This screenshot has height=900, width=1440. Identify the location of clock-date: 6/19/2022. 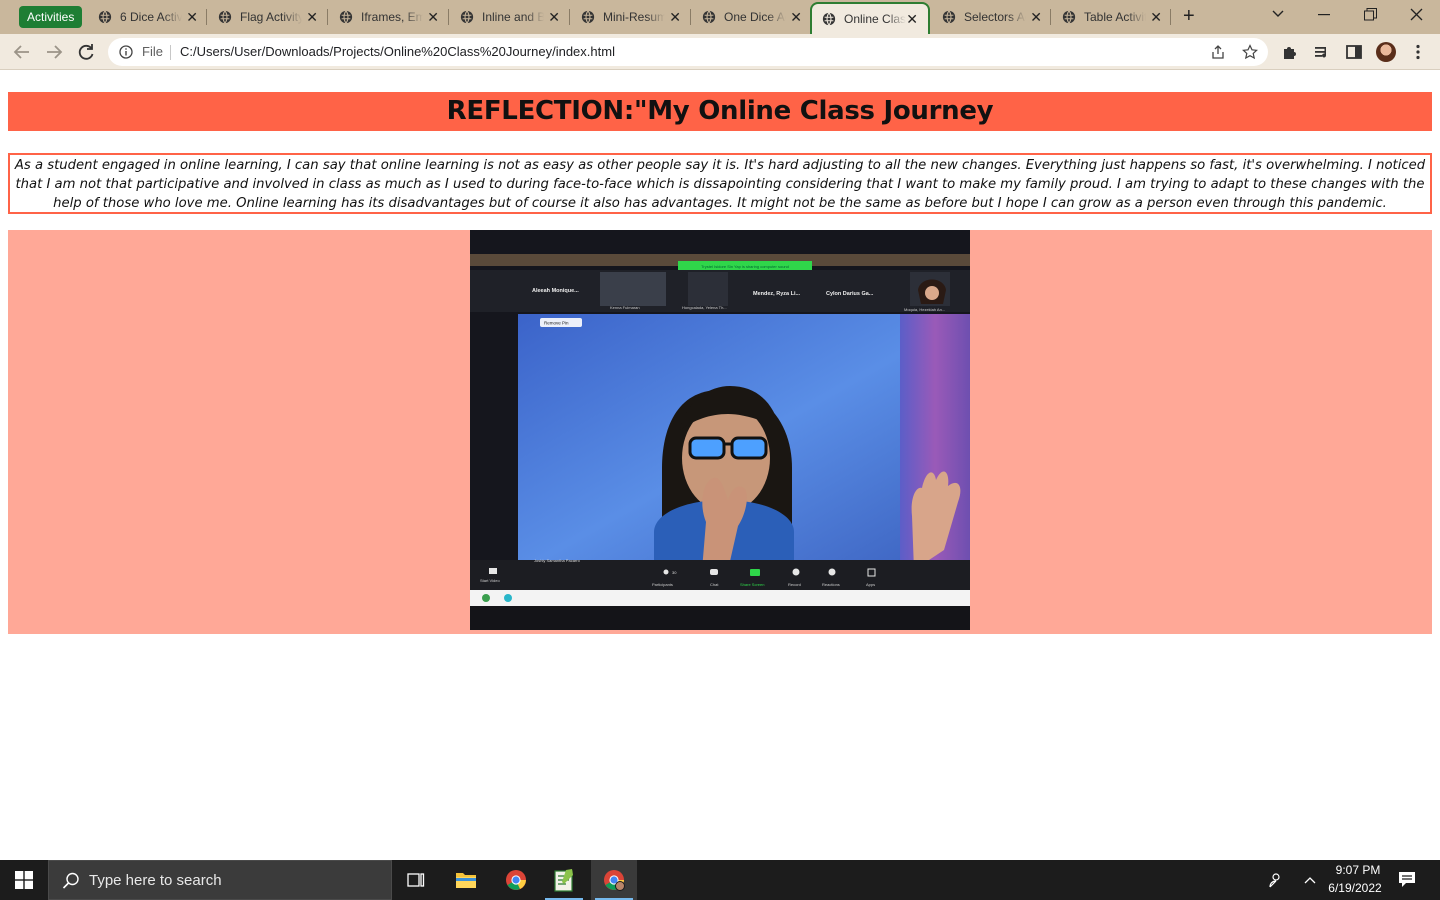
(1355, 888).